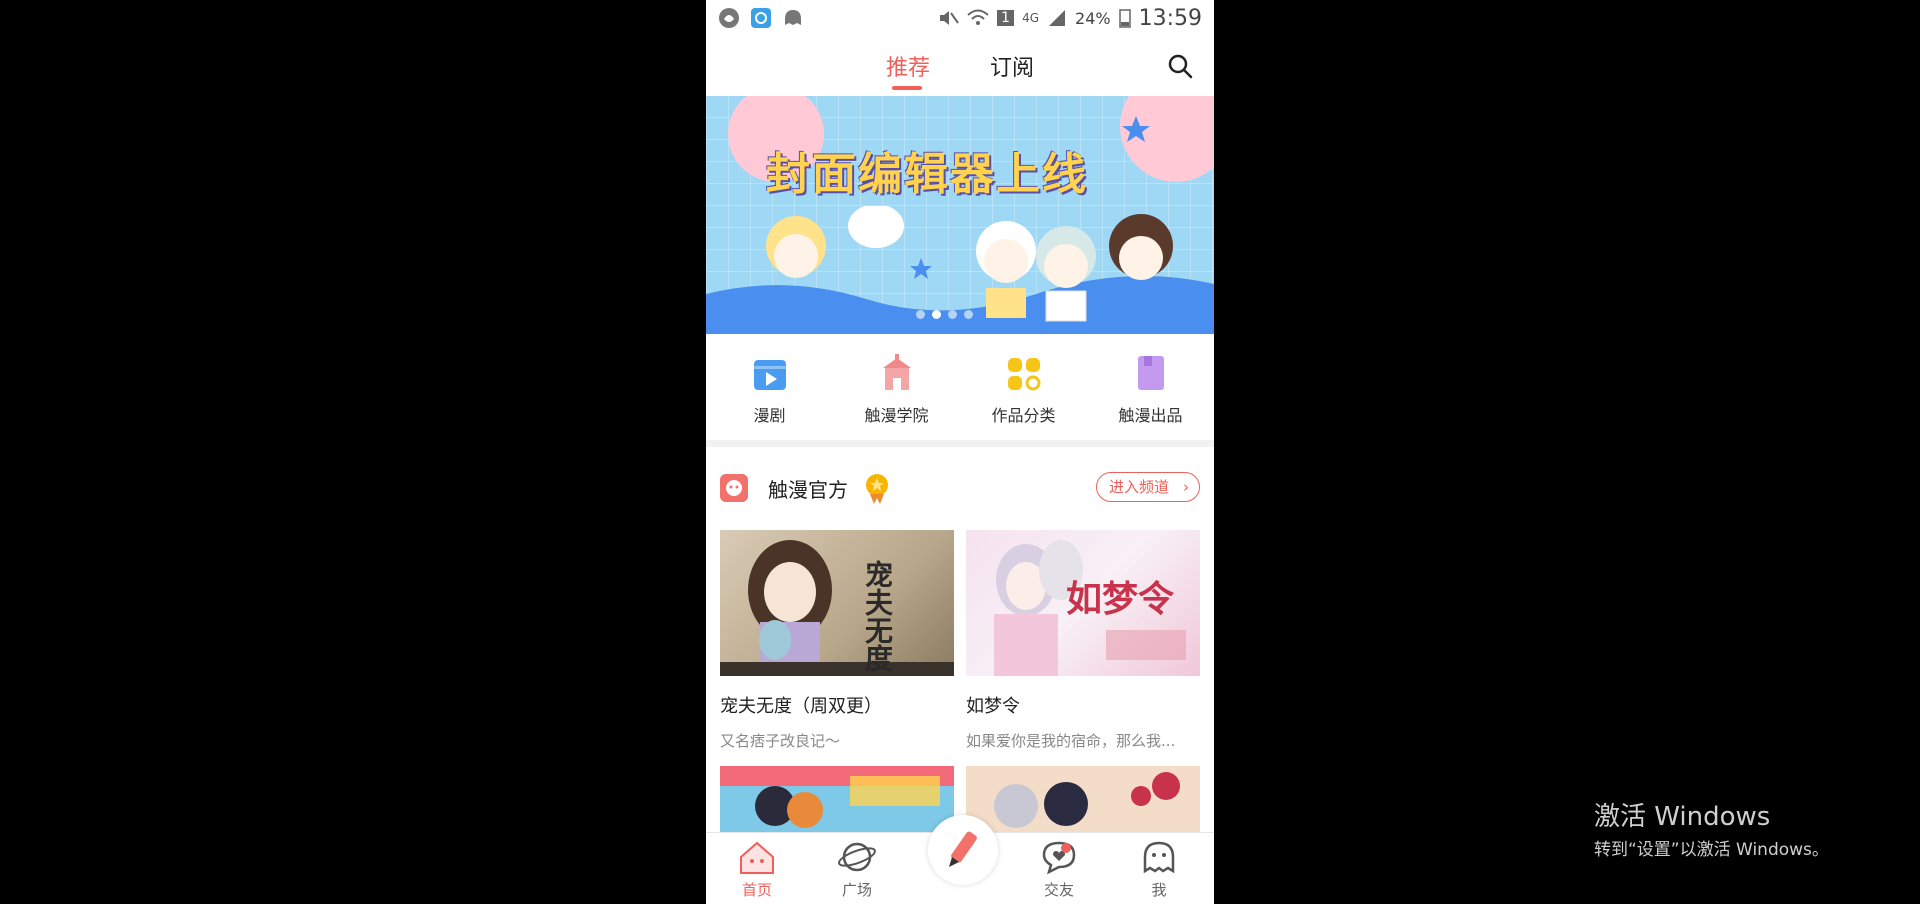 The height and width of the screenshot is (904, 1920). I want to click on battery-percent: 24%, so click(1093, 18).